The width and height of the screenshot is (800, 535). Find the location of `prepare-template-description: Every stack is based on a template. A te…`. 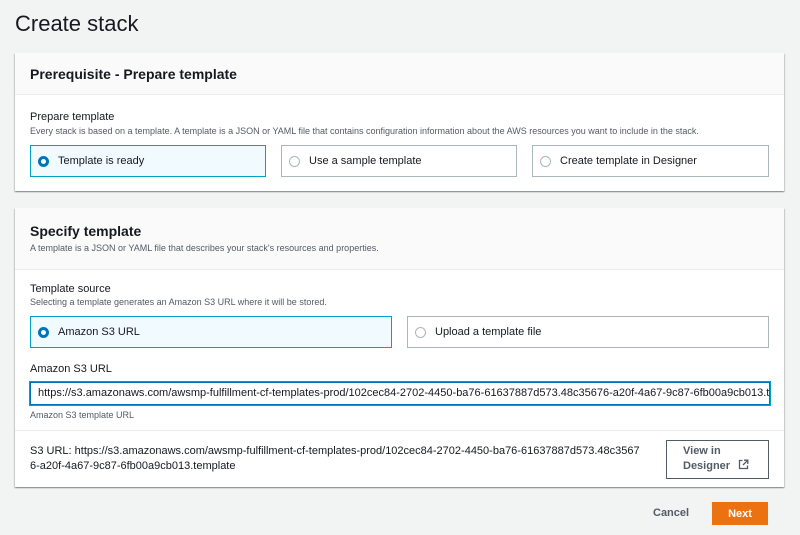

prepare-template-description: Every stack is based on a template. A te… is located at coordinates (364, 131).